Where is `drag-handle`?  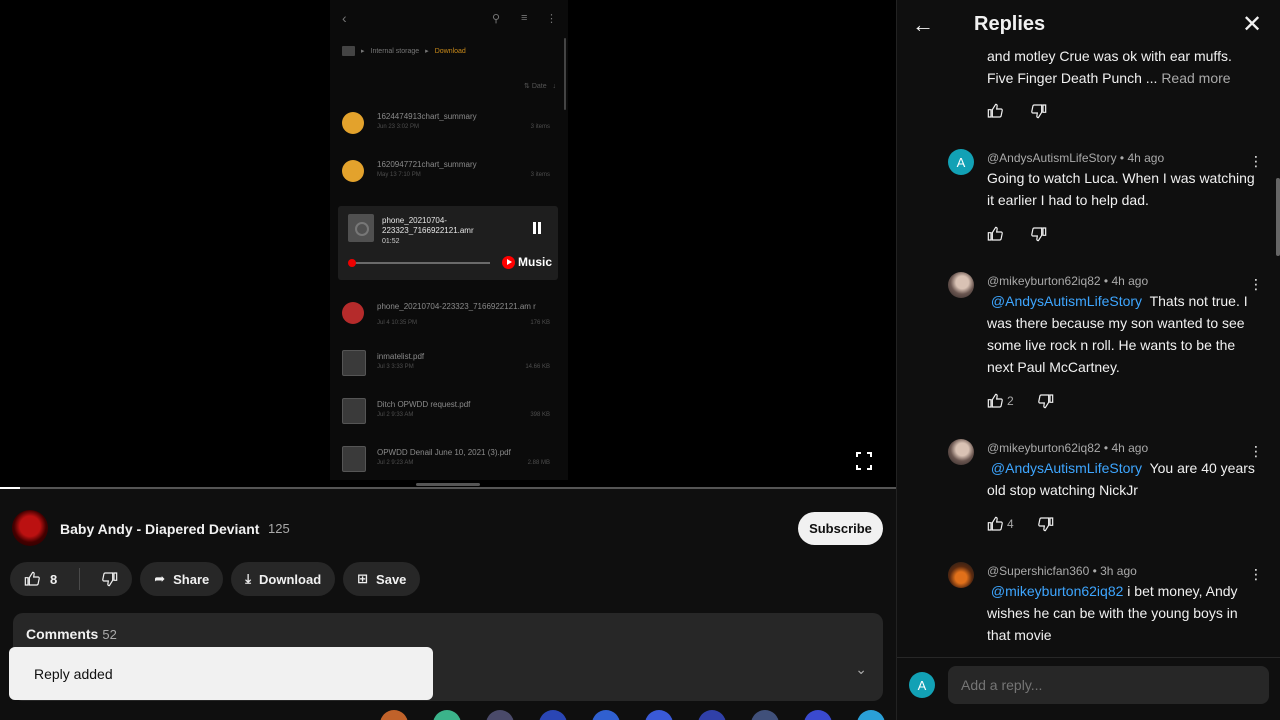
drag-handle is located at coordinates (448, 484).